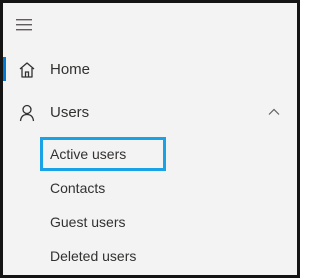  Describe the element at coordinates (274, 112) in the screenshot. I see `chevron-up-icon` at that location.